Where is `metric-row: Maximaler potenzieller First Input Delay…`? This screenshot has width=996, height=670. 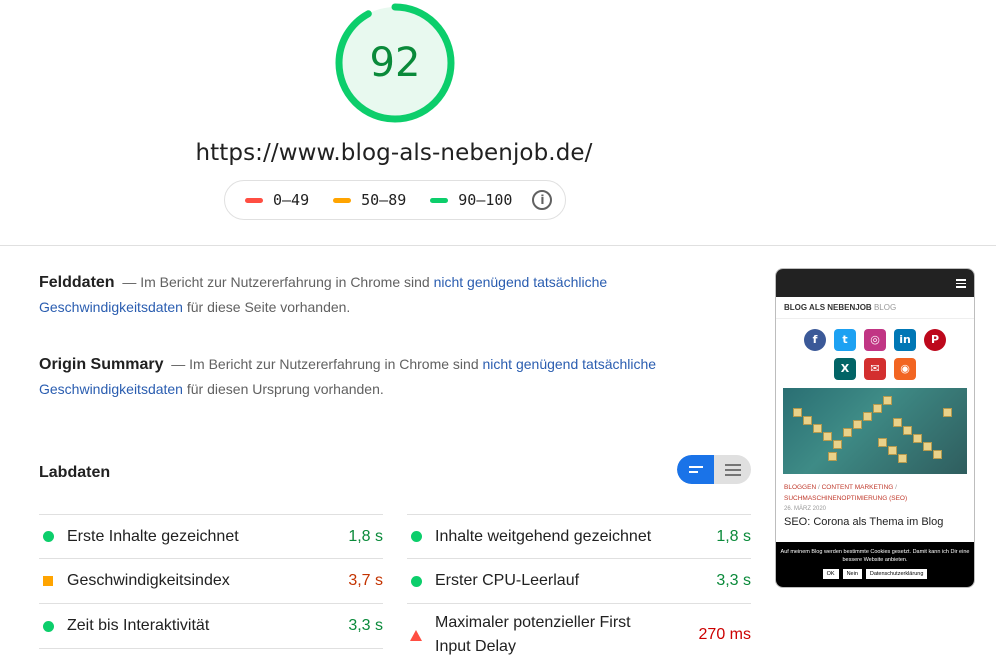
metric-row: Maximaler potenzieller First Input Delay… is located at coordinates (579, 635).